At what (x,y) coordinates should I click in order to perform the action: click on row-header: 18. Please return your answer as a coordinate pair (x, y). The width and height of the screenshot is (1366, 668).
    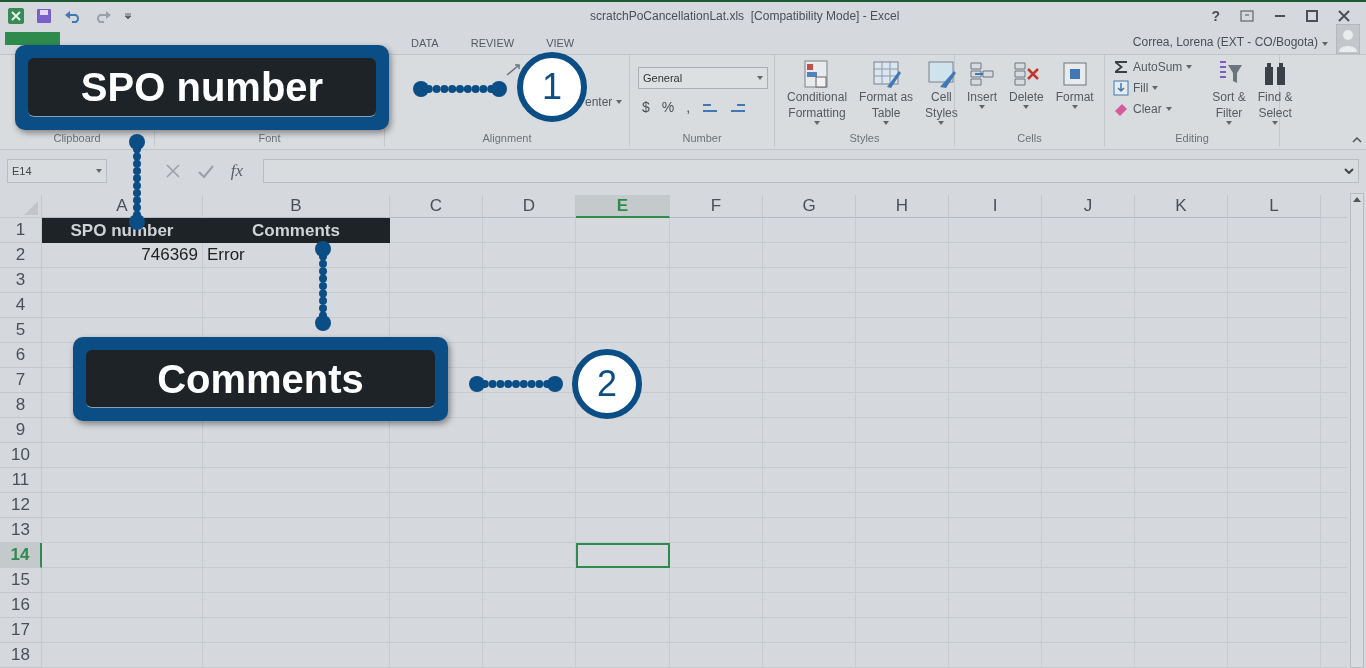
    Looking at the image, I should click on (21, 655).